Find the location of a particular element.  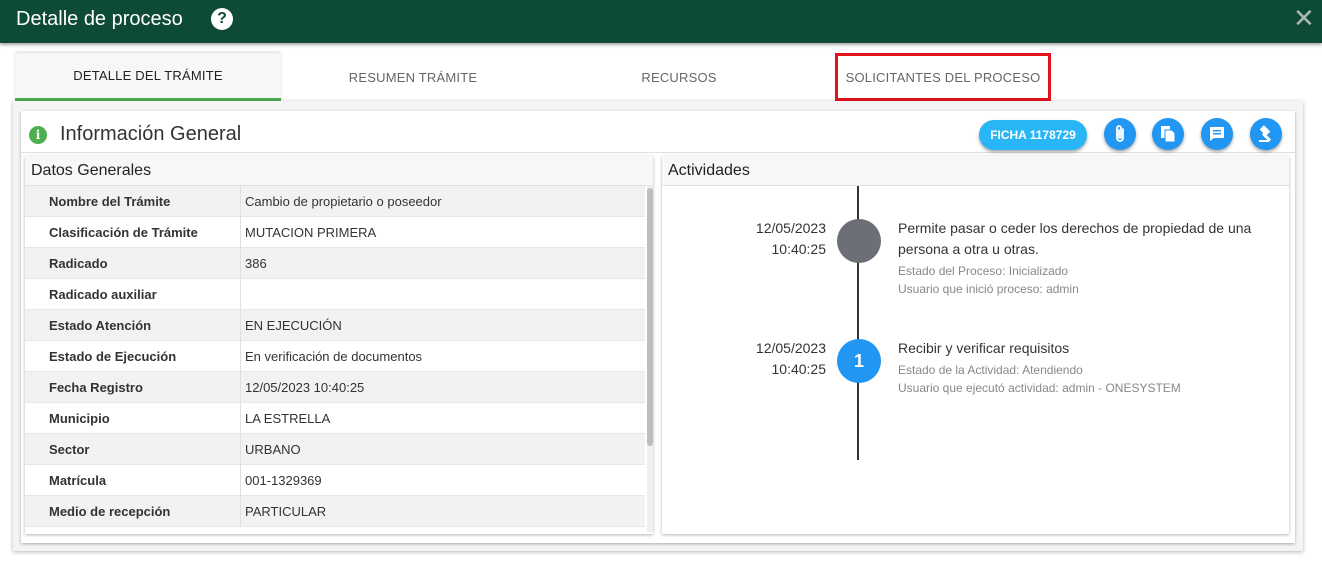

ficha-button: FICHA 1178729 is located at coordinates (1033, 135).